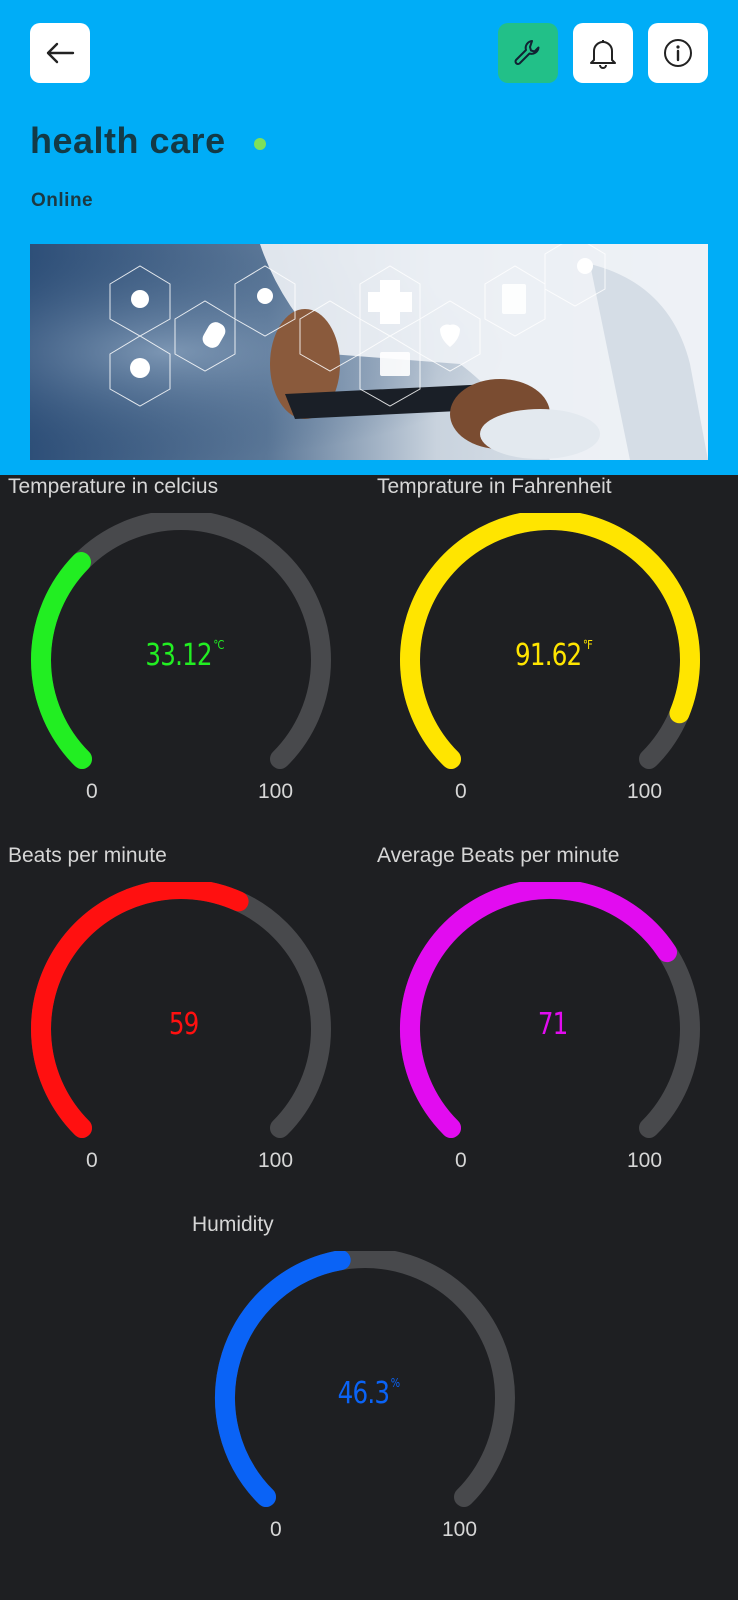 The height and width of the screenshot is (1600, 738). What do you see at coordinates (369, 1393) in the screenshot?
I see `gauge-value: 46.3%` at bounding box center [369, 1393].